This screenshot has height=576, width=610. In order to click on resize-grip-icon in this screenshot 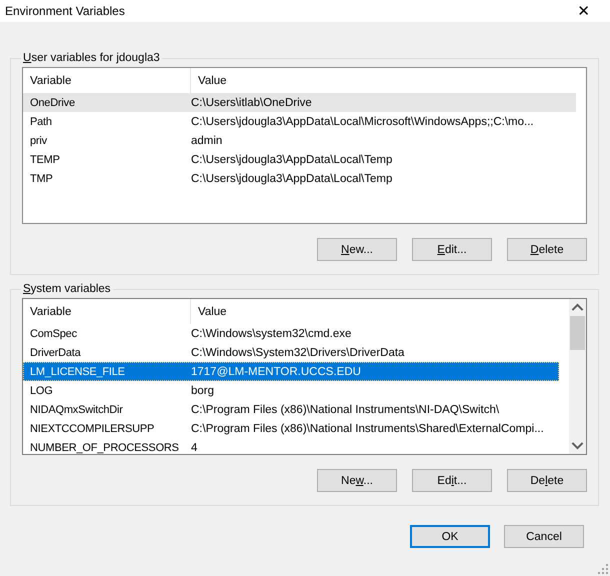, I will do `click(603, 569)`.